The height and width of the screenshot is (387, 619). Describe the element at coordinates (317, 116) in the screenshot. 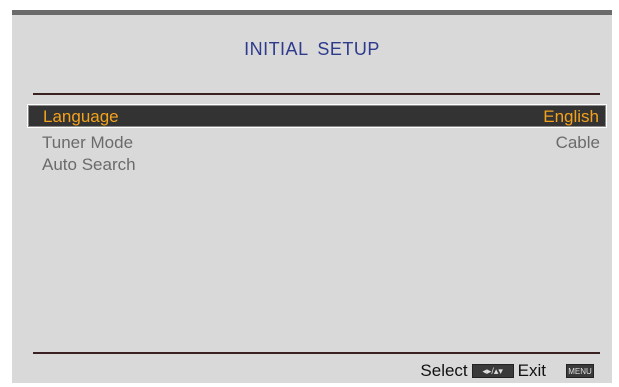

I see `menu-item-language: Language English` at that location.